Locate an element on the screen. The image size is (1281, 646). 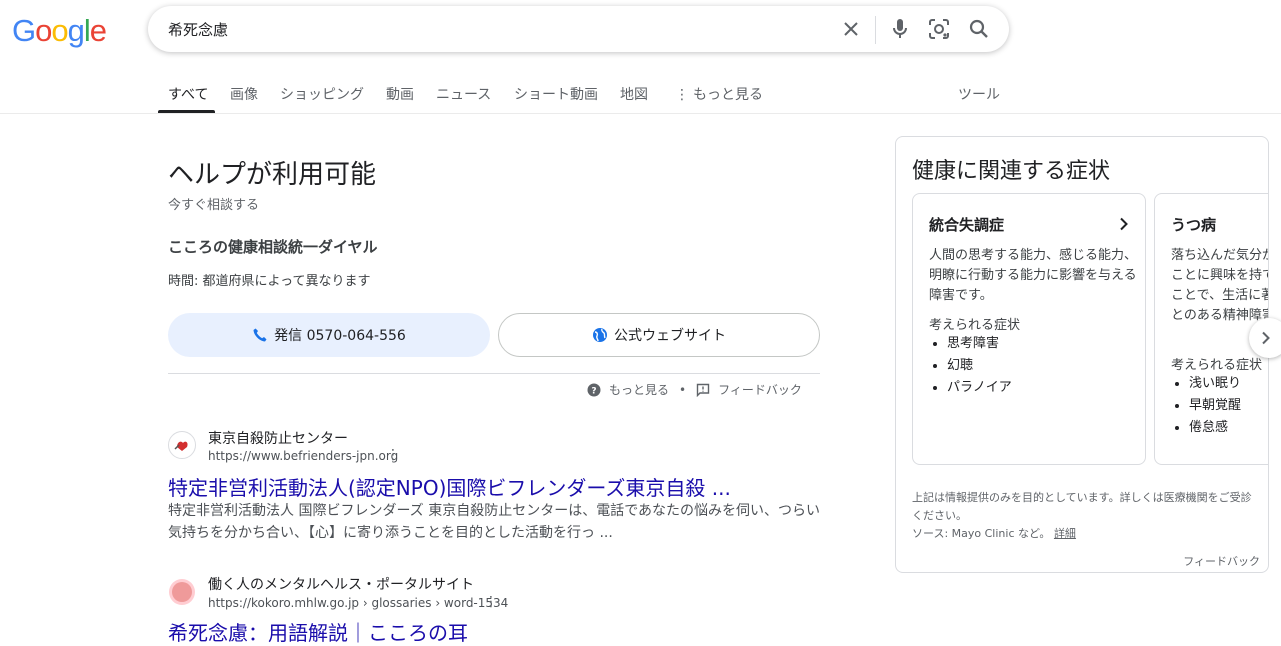
website-label: 公式ウェブサイト is located at coordinates (670, 336).